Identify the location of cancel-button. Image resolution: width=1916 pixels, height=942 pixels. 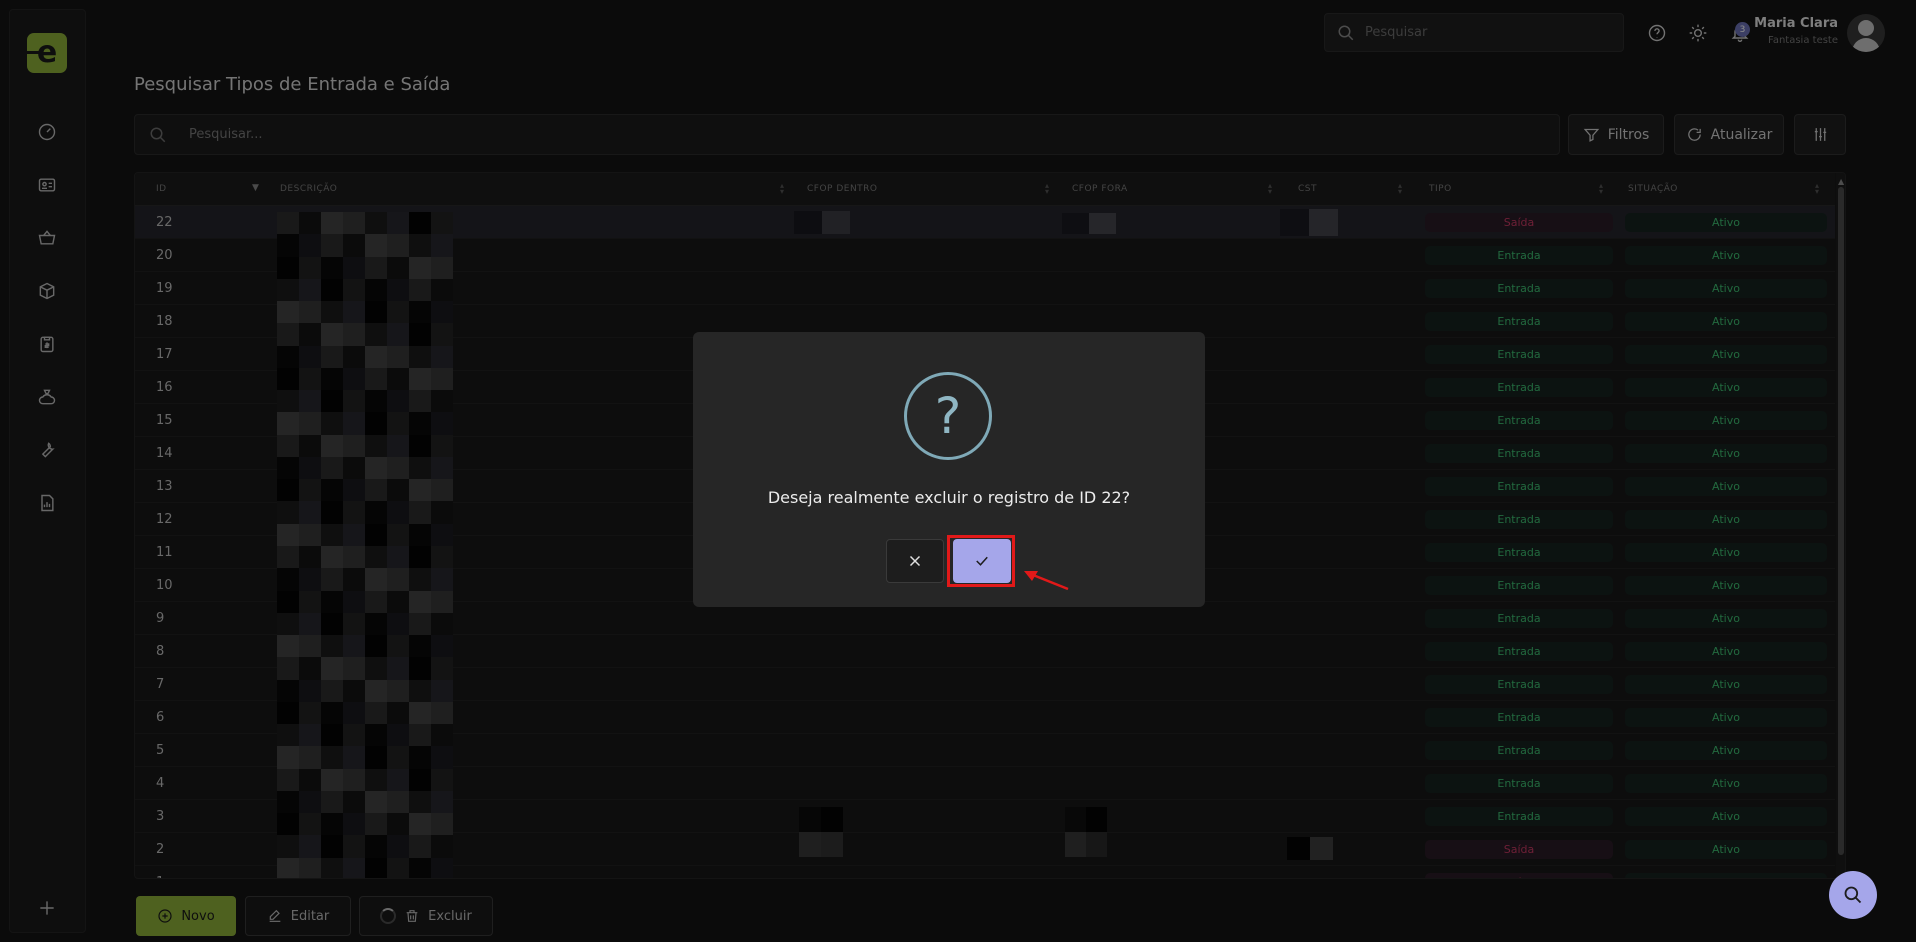
(915, 561).